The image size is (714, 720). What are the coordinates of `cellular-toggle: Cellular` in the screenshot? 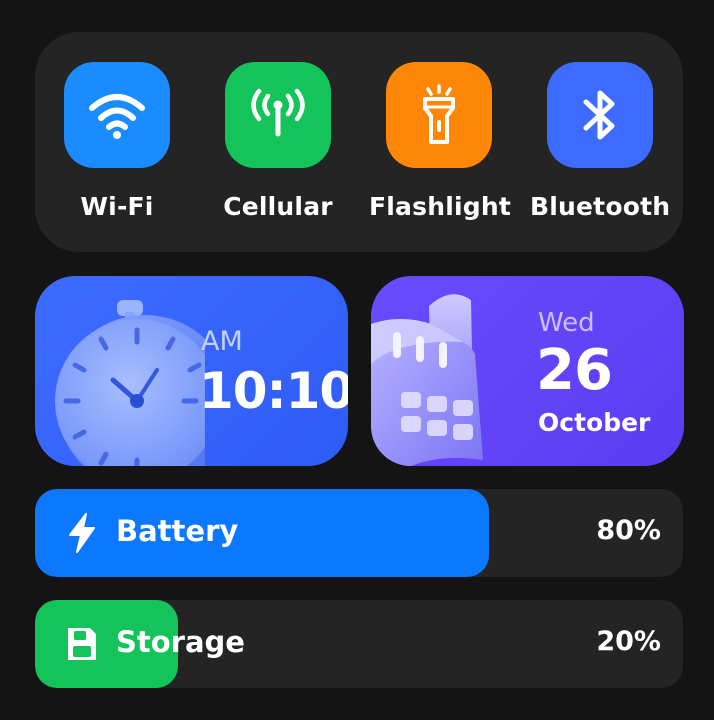 It's located at (278, 141).